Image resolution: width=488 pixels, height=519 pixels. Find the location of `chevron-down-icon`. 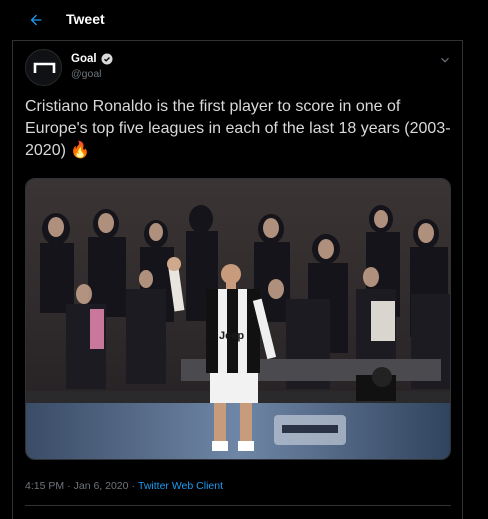

chevron-down-icon is located at coordinates (445, 60).